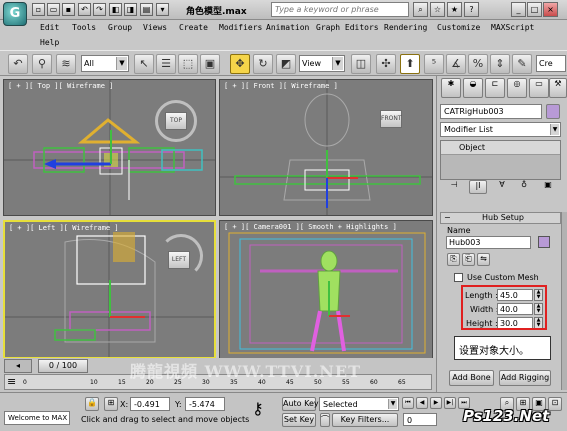  What do you see at coordinates (68, 9) in the screenshot?
I see `save-file-icon: ▪` at bounding box center [68, 9].